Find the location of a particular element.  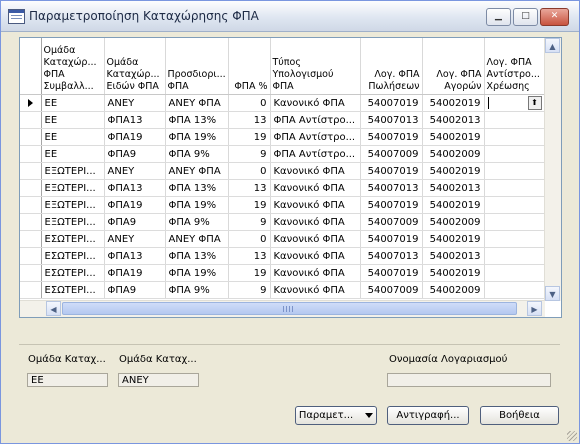

scroll-up-icon: ▲ is located at coordinates (552, 45).